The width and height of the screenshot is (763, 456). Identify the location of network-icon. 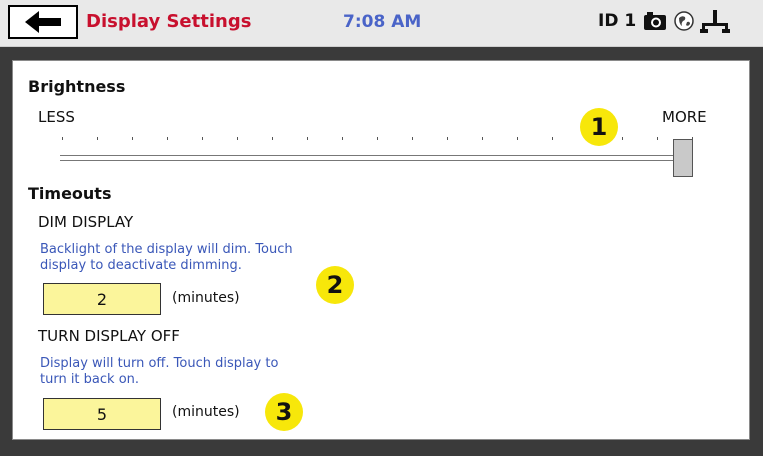
(715, 25).